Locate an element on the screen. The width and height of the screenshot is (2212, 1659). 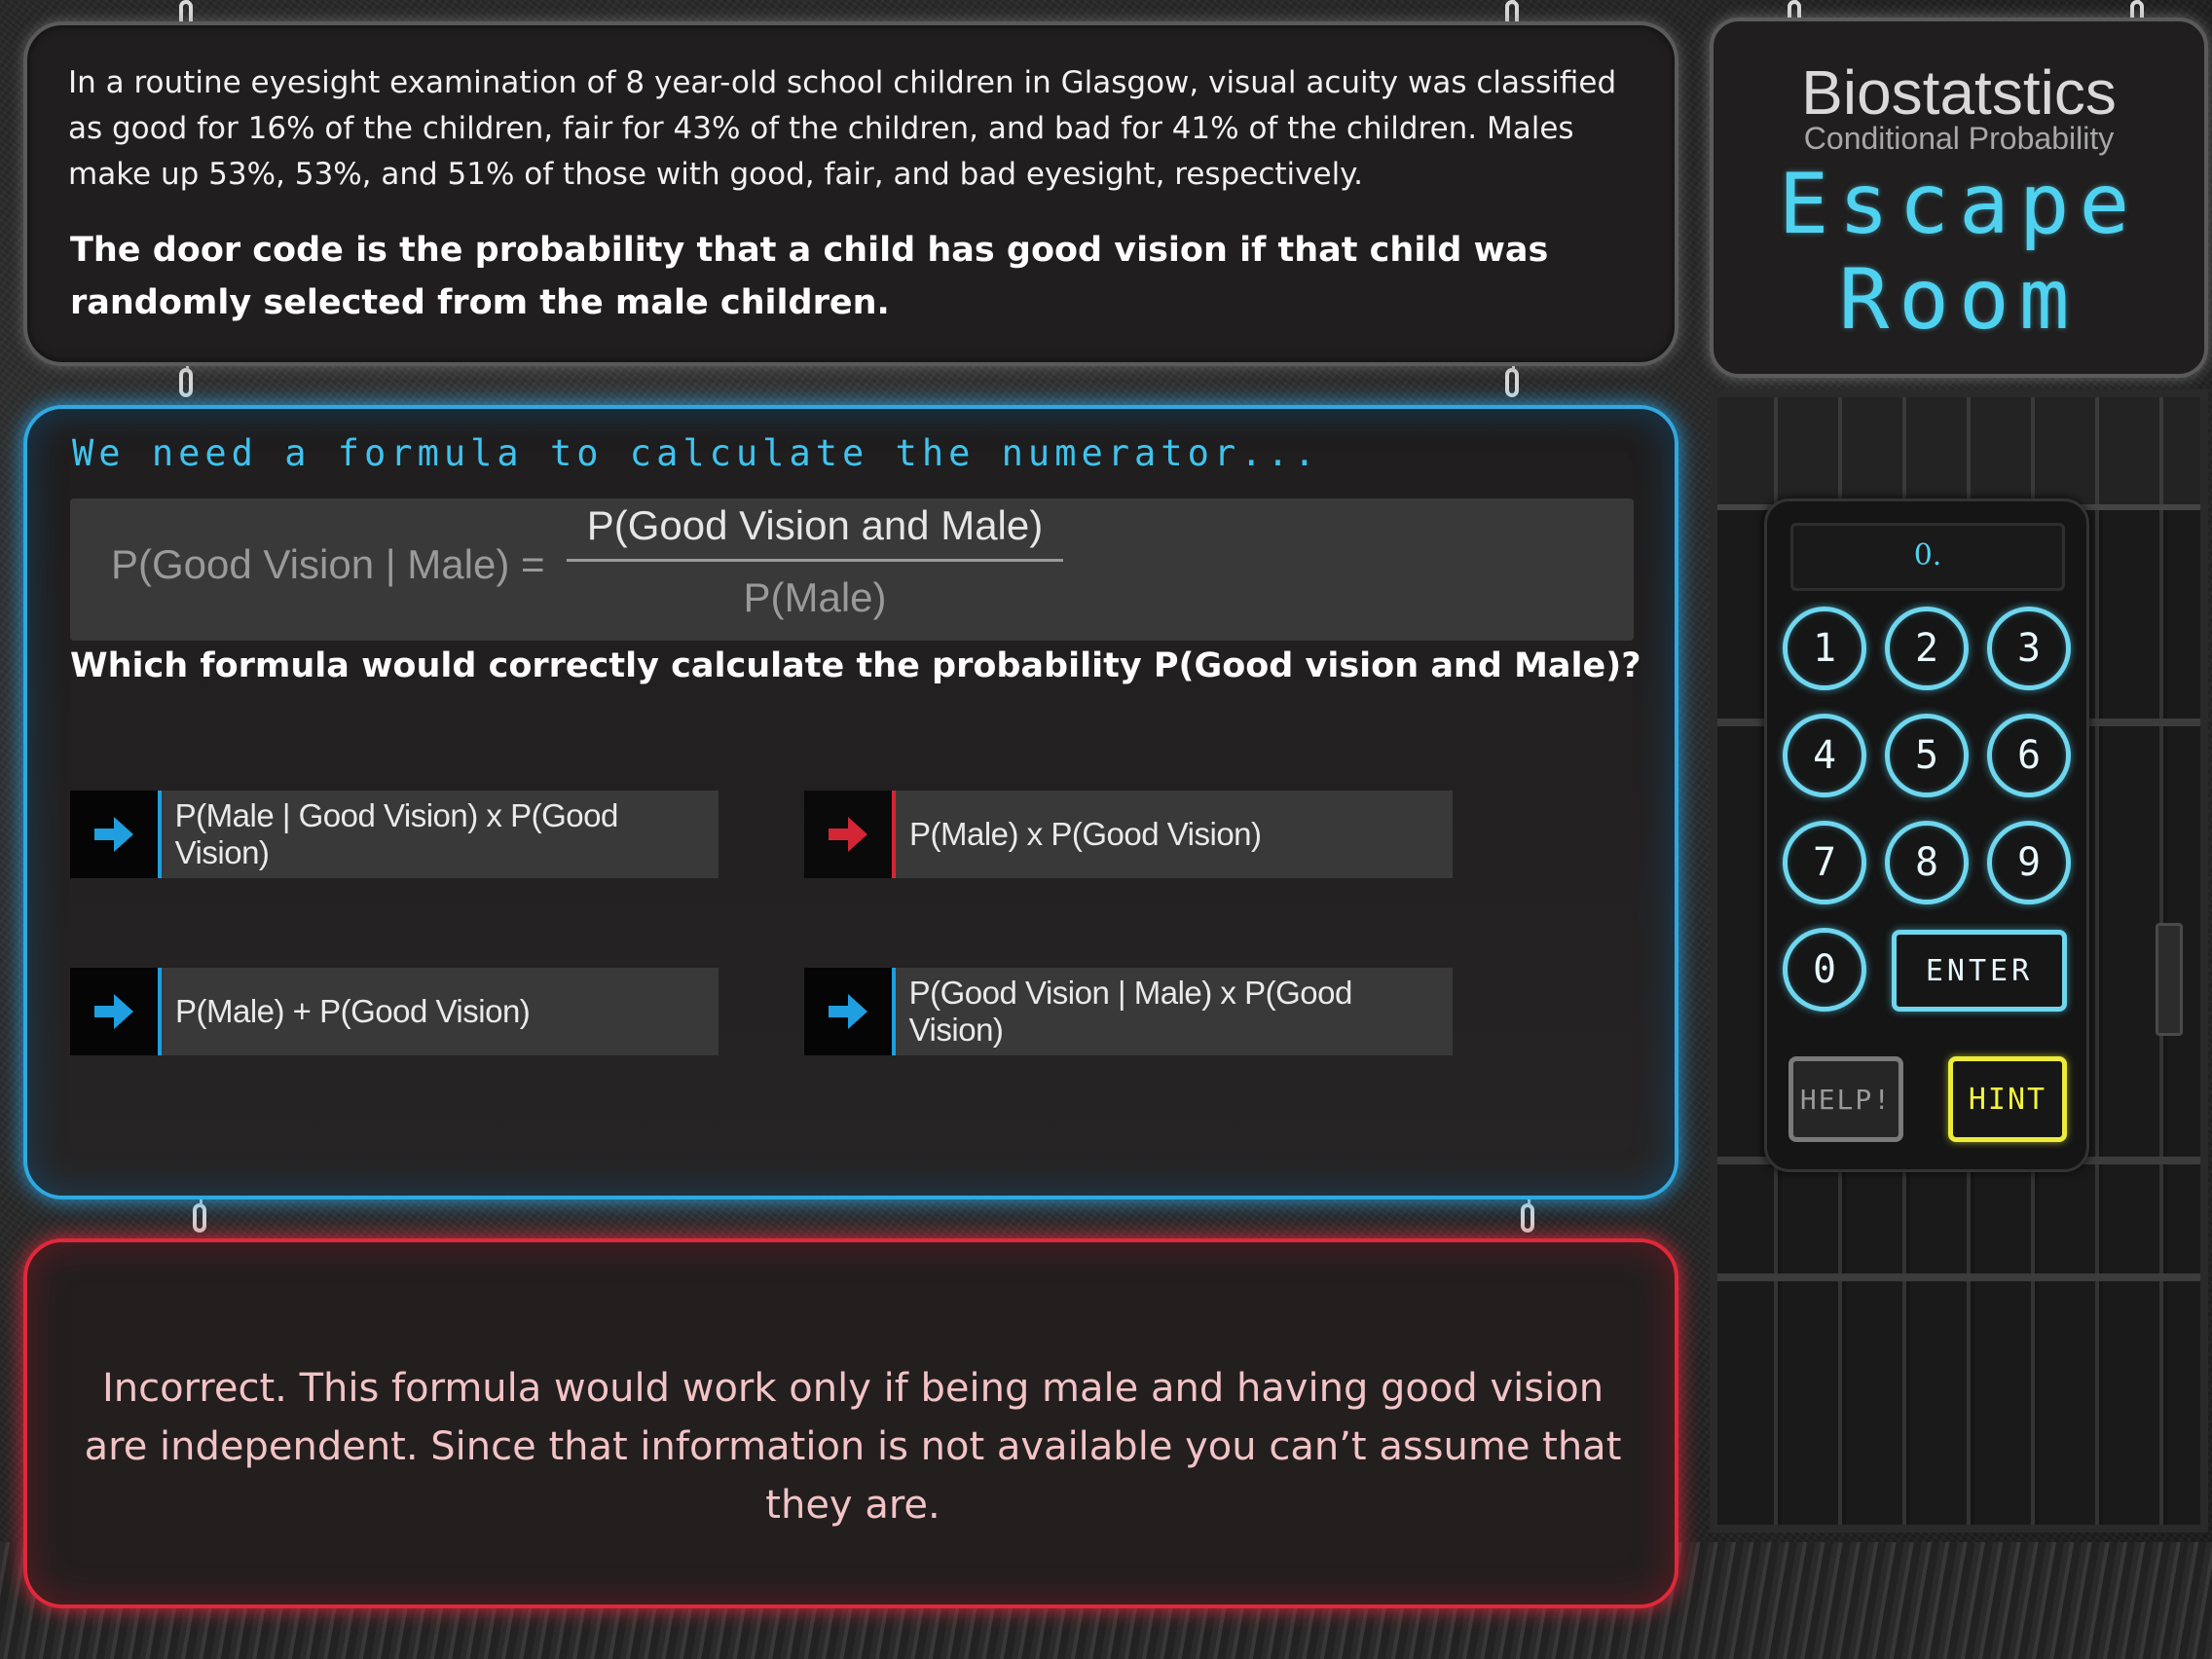
title-room: Room is located at coordinates (1959, 300).